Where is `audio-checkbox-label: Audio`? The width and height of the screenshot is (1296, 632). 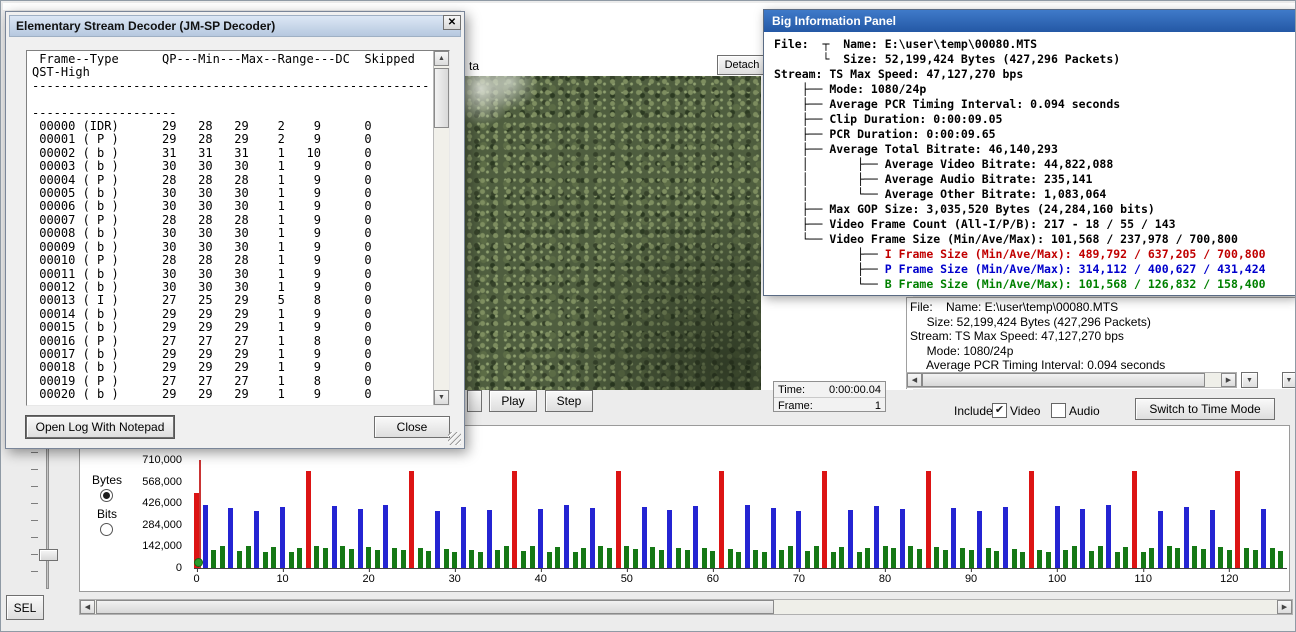 audio-checkbox-label: Audio is located at coordinates (1084, 411).